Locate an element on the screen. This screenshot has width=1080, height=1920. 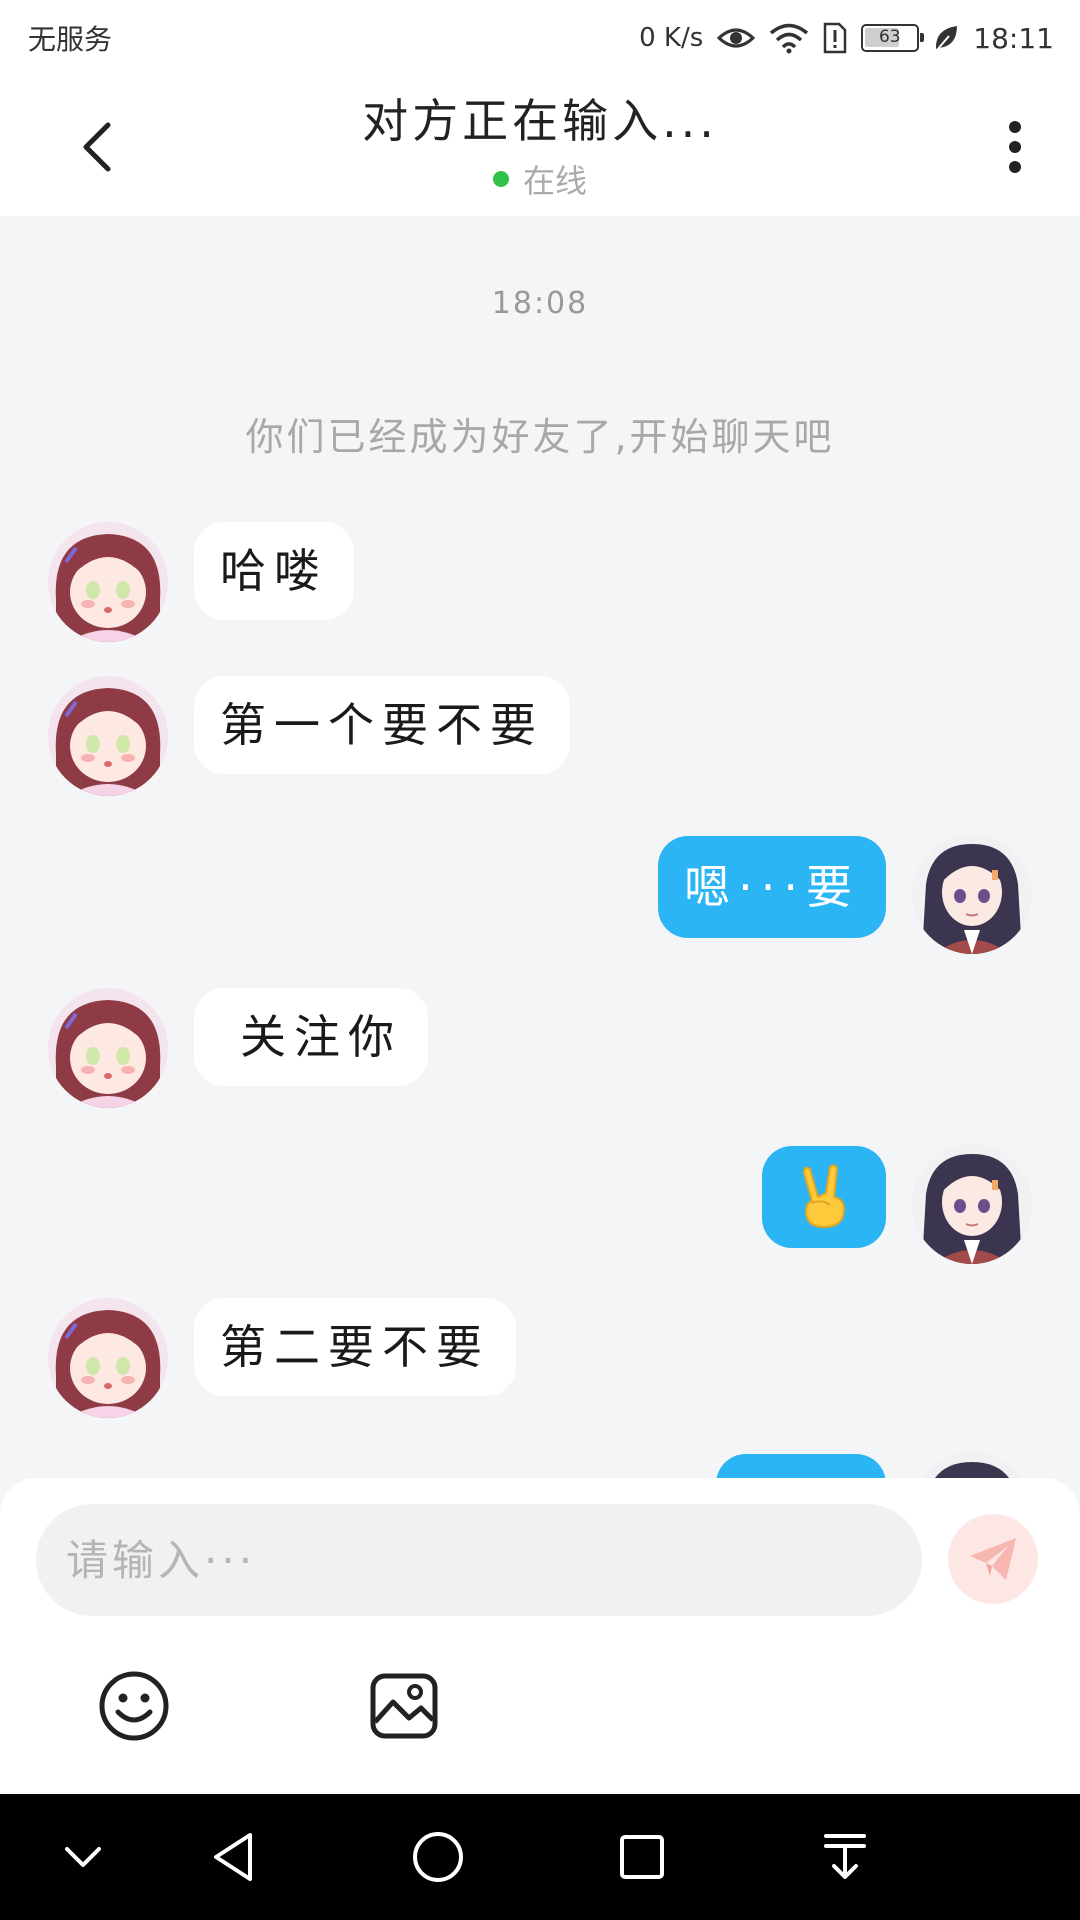
nav-hide-button is located at coordinates (83, 1857).